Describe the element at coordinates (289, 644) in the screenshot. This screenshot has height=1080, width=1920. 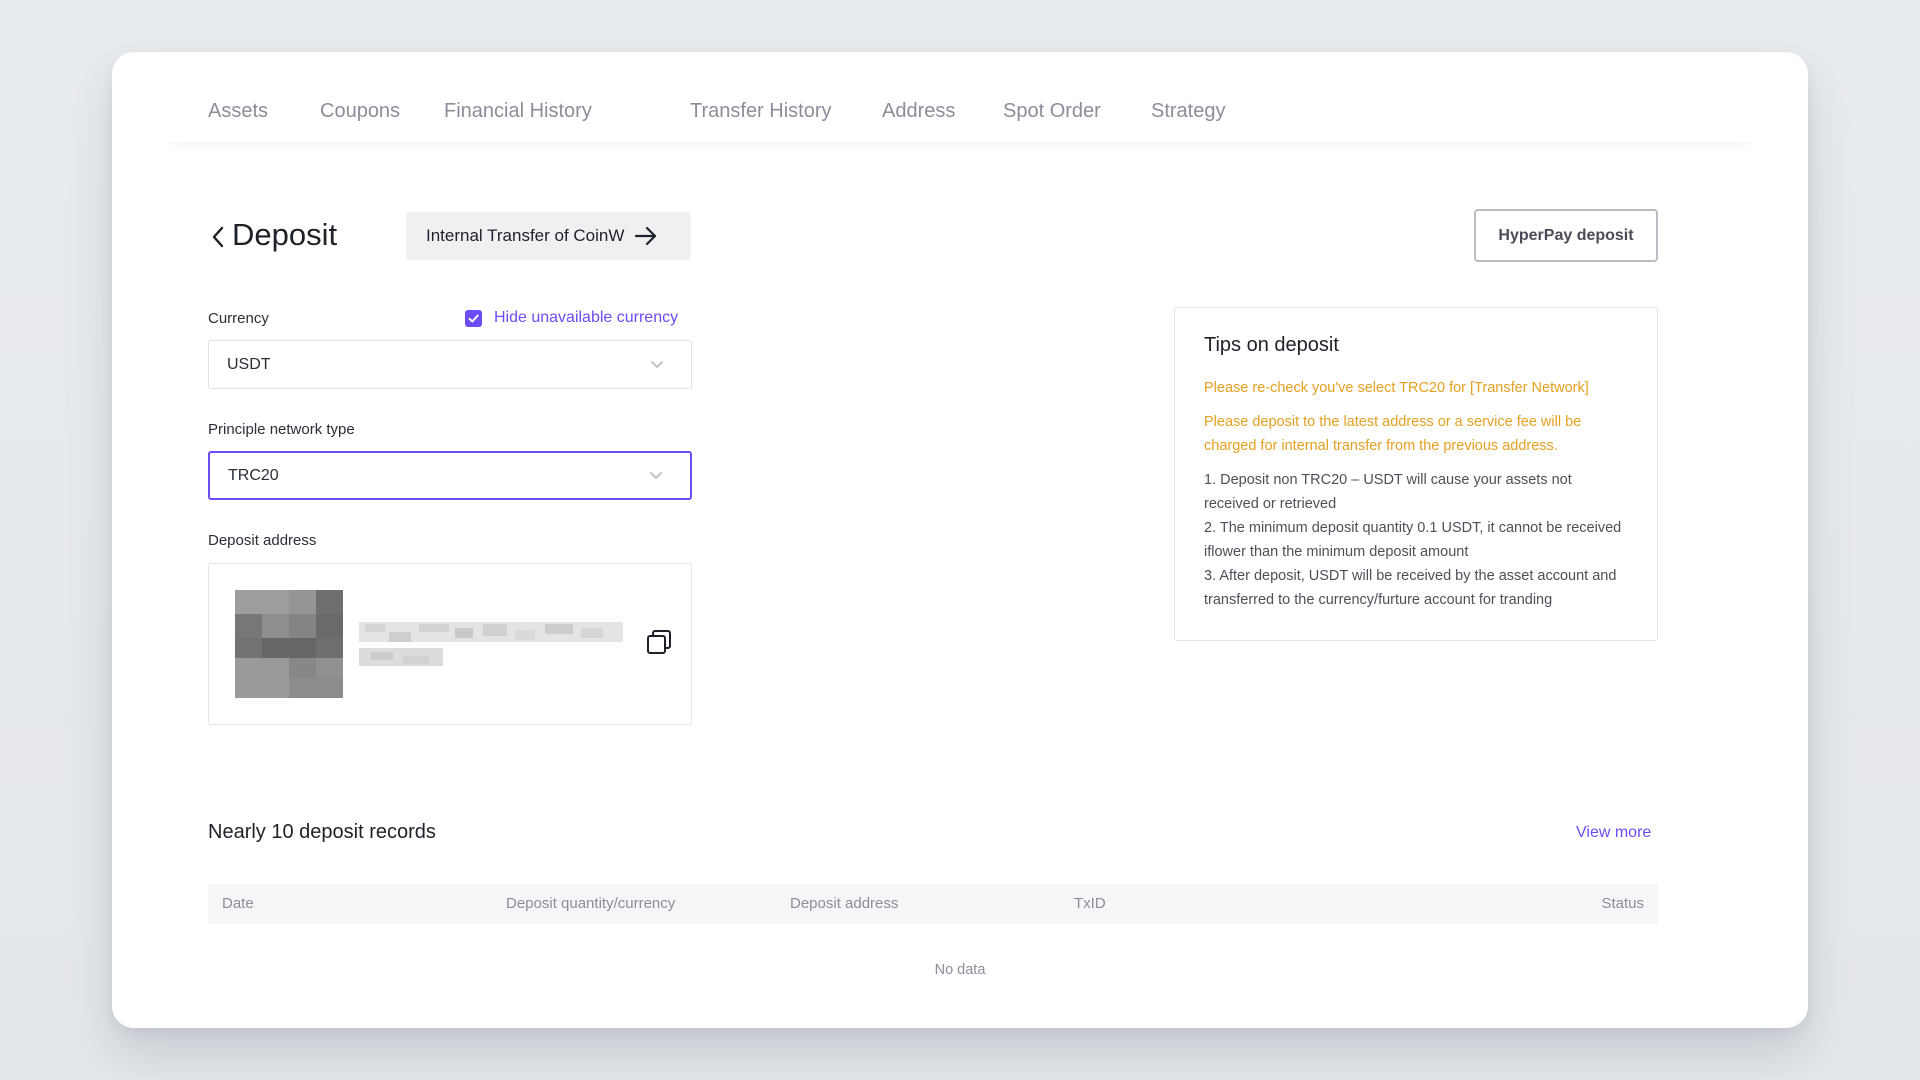
I see `deposit-qr-code` at that location.